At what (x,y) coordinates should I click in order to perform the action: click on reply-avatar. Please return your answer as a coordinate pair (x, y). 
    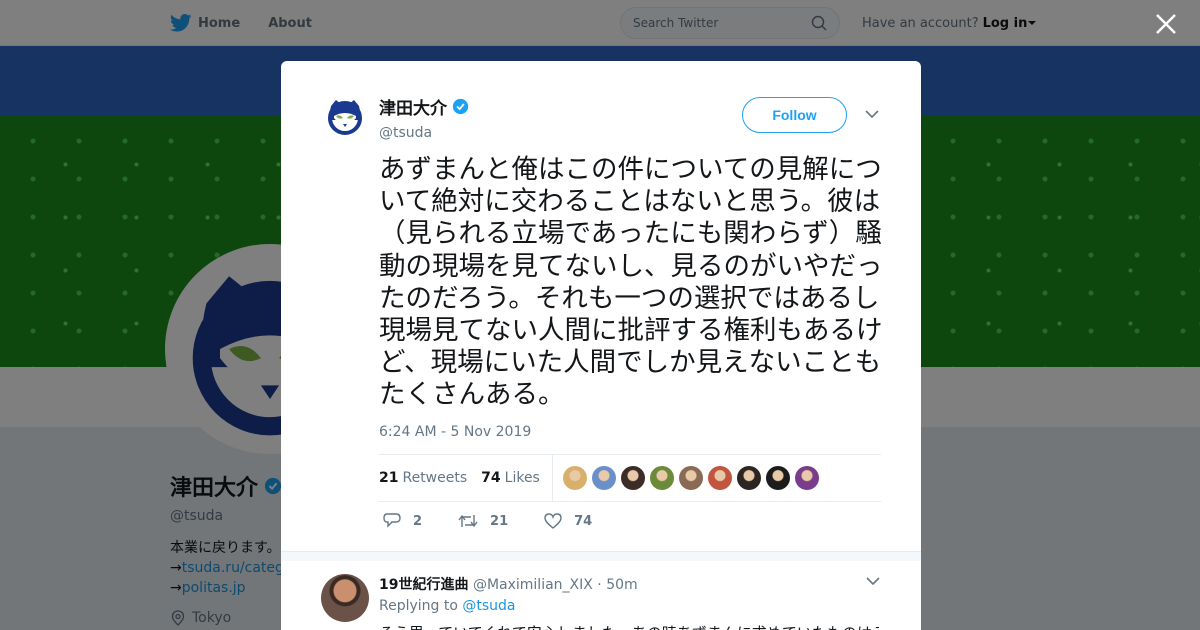
    Looking at the image, I should click on (345, 598).